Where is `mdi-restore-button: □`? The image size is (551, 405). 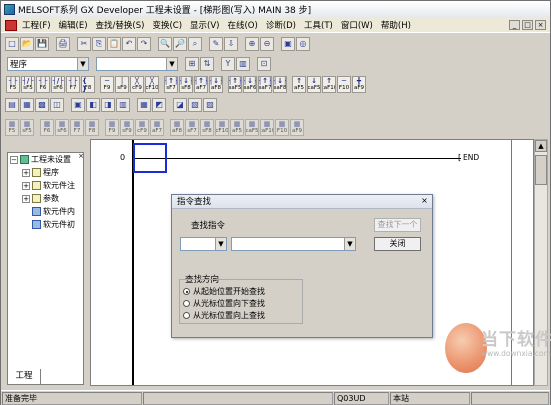
mdi-restore-button: □ is located at coordinates (527, 25).